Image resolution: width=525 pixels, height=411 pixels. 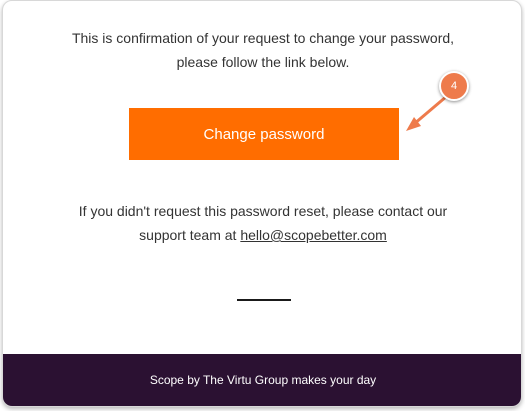 What do you see at coordinates (264, 300) in the screenshot?
I see `divider` at bounding box center [264, 300].